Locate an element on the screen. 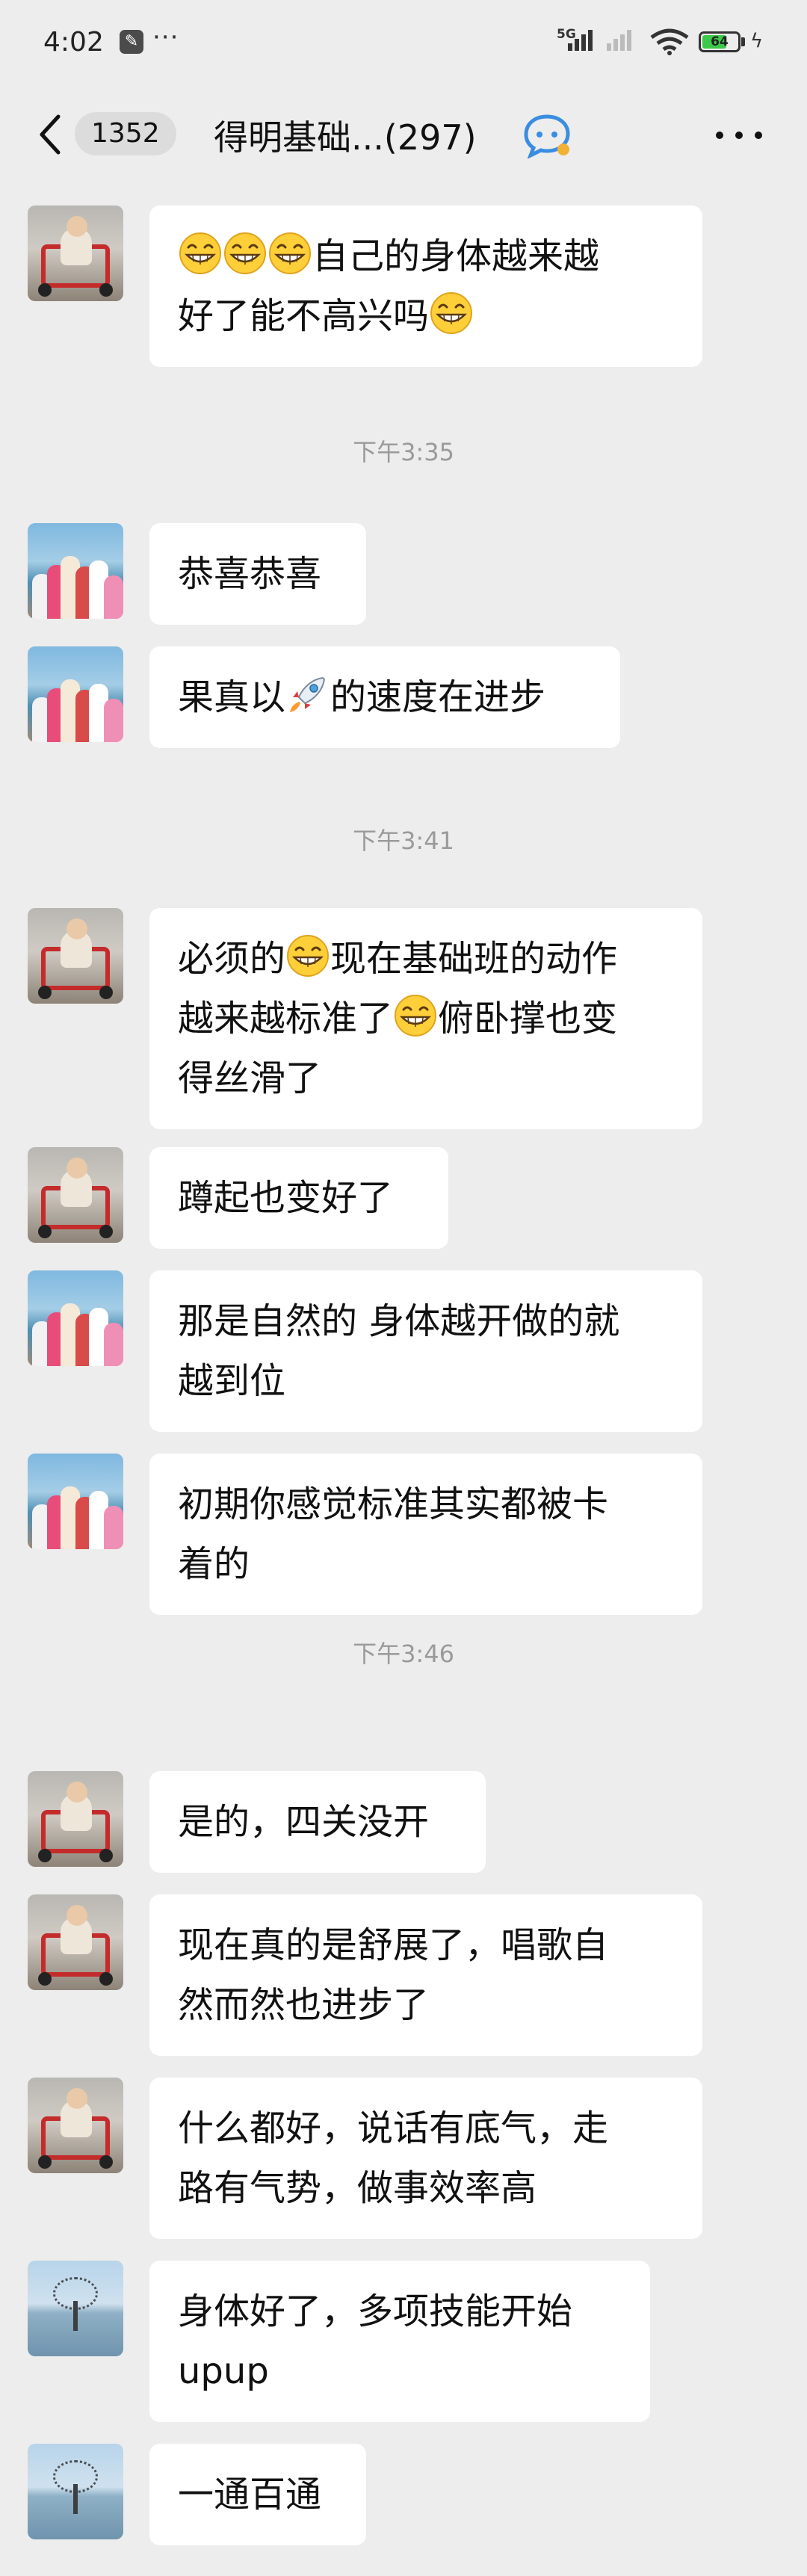 This screenshot has width=807, height=2576. message-bubble: 现在真的是舒展了，唱歌自 然而然也进步了 is located at coordinates (426, 1975).